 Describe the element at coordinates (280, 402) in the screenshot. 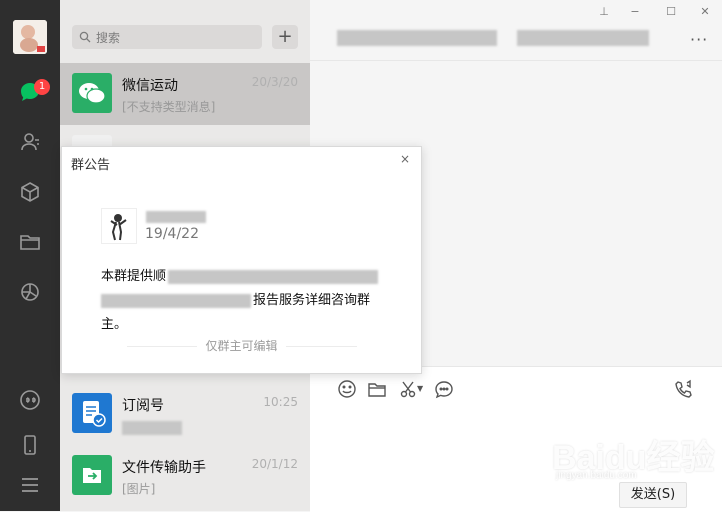

I see `chat-time: 10:25` at that location.